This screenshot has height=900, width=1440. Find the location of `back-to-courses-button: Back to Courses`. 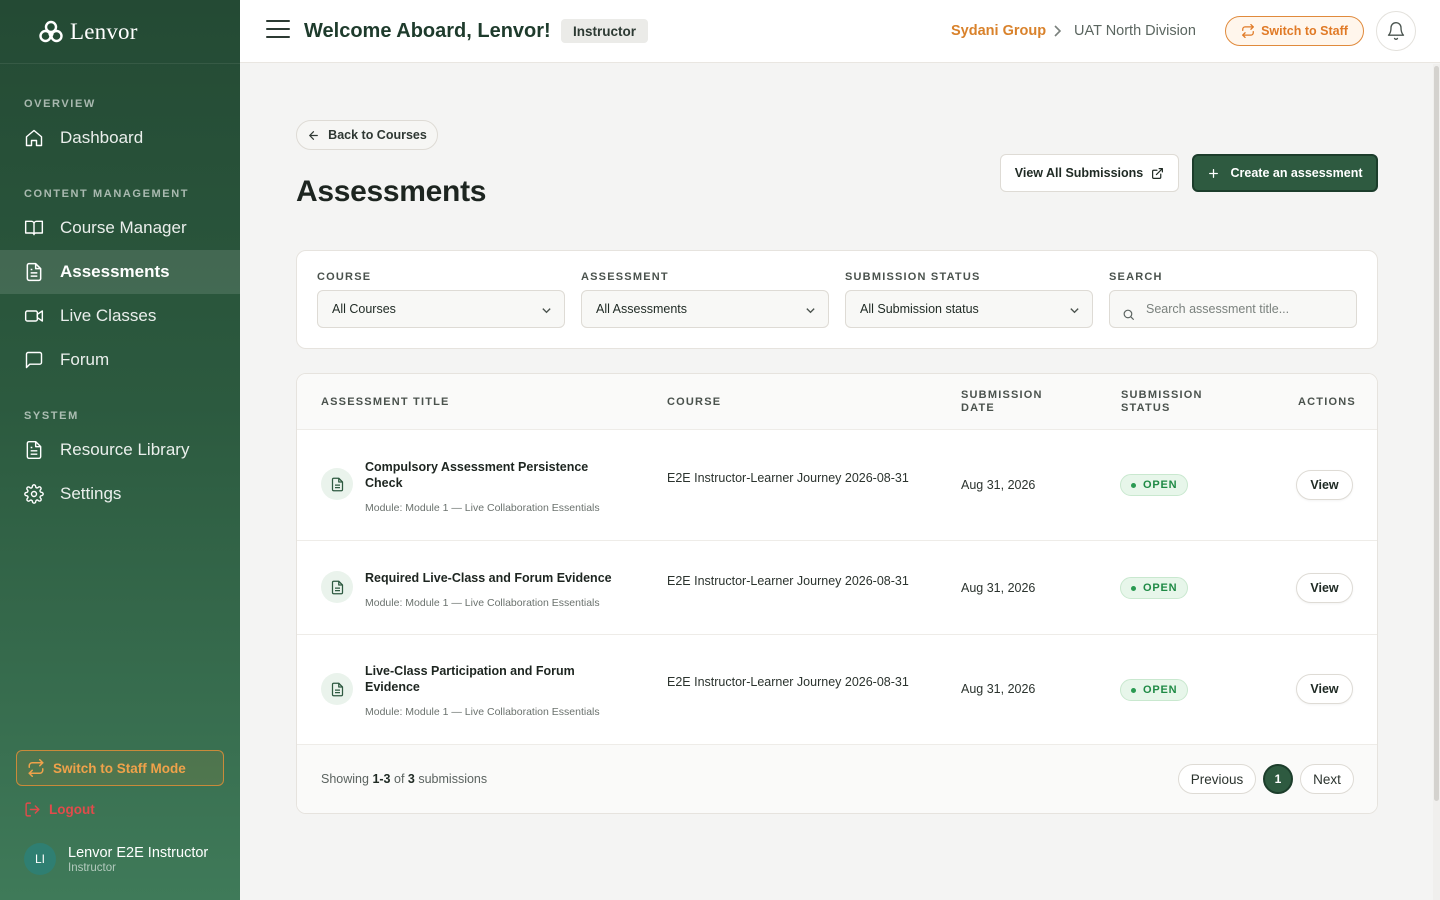

back-to-courses-button: Back to Courses is located at coordinates (367, 135).